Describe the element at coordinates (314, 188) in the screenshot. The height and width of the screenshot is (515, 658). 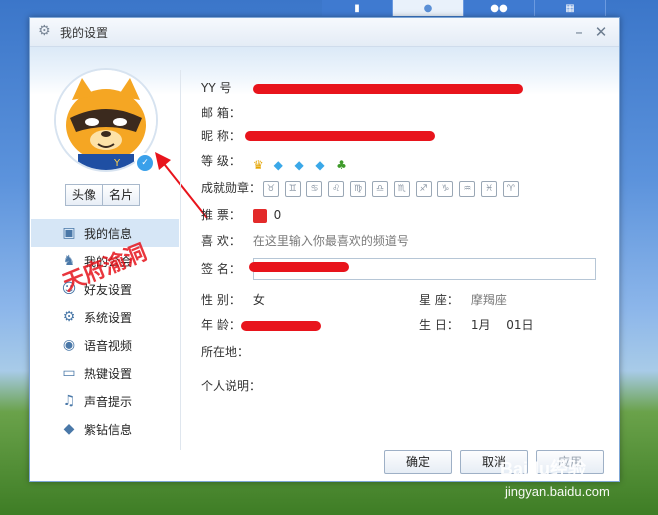
I see `cancer-medal-icon: ♋` at that location.